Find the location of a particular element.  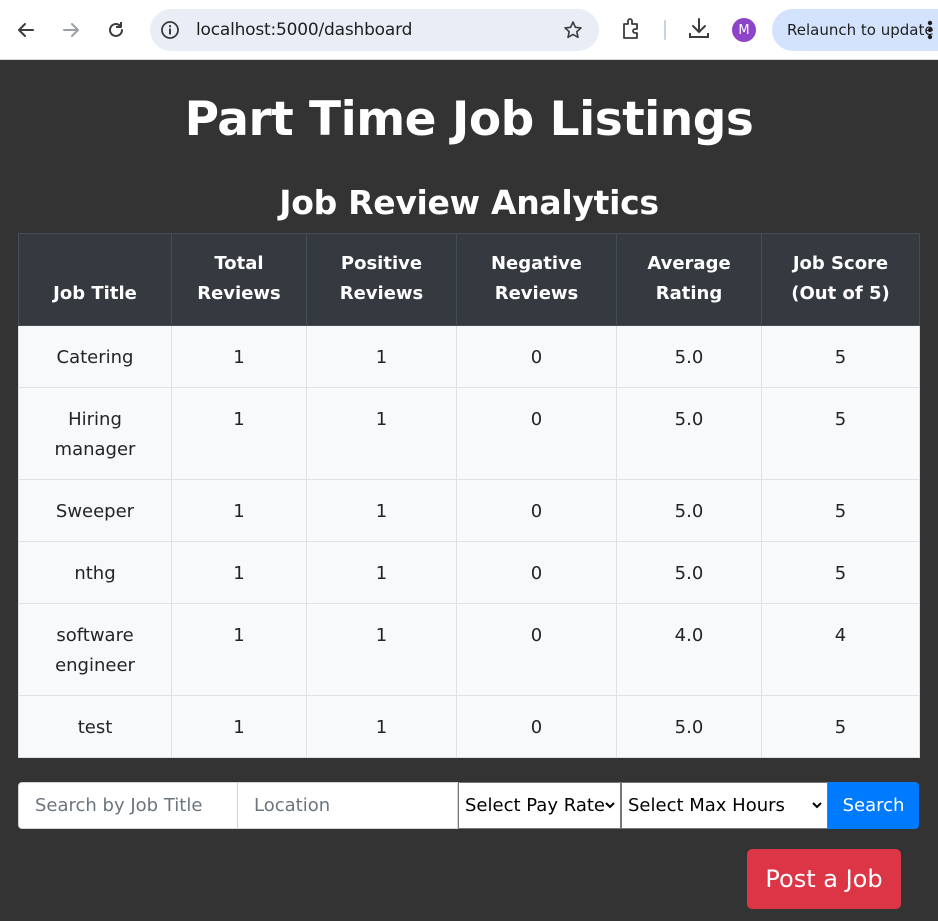

cell-job-title: nthg is located at coordinates (95, 572).